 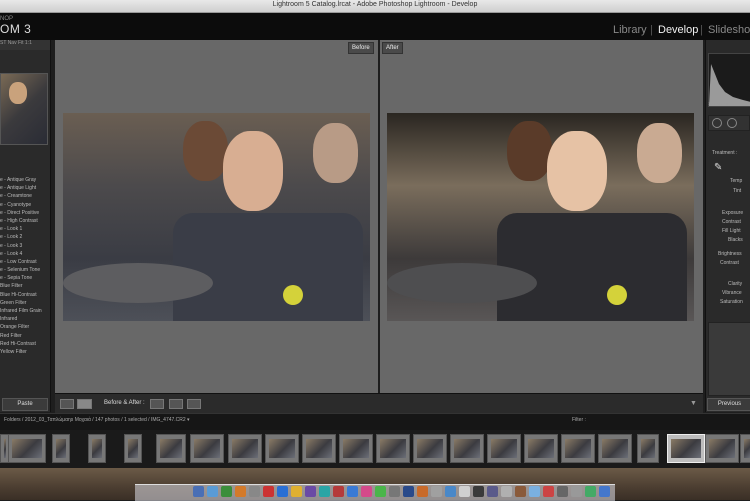 I want to click on copy-after-to-before-button, so click(x=176, y=404).